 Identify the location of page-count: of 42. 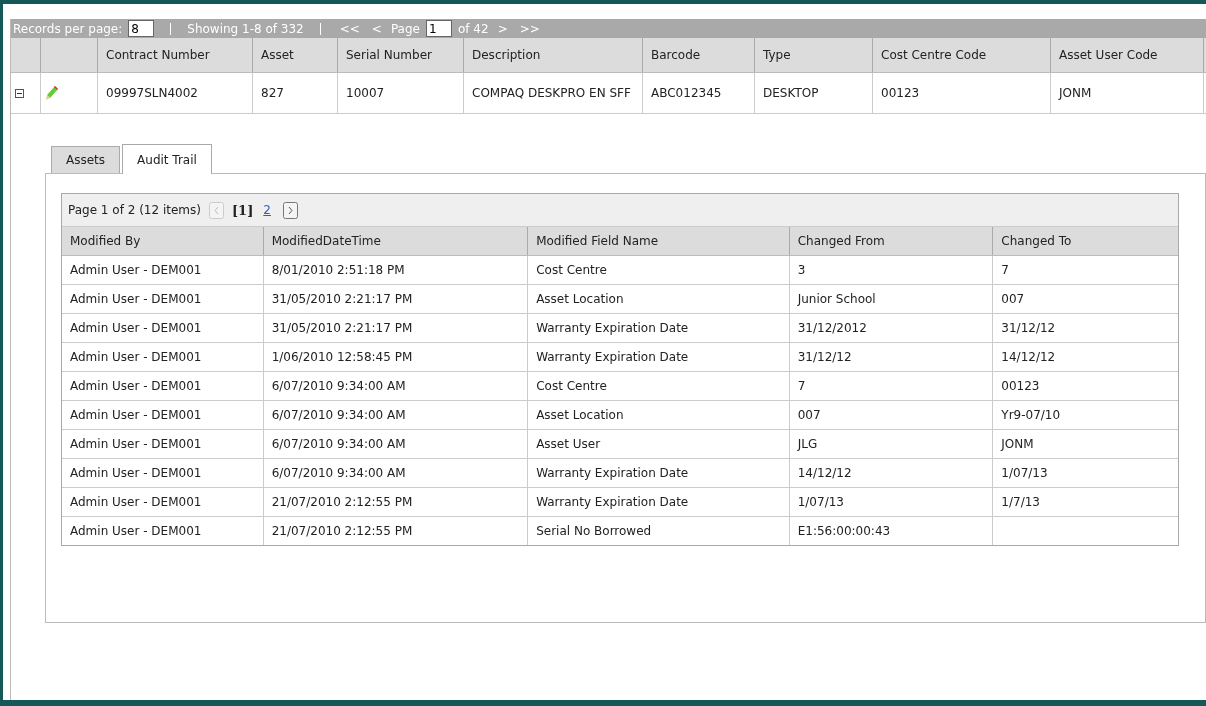
(473, 28).